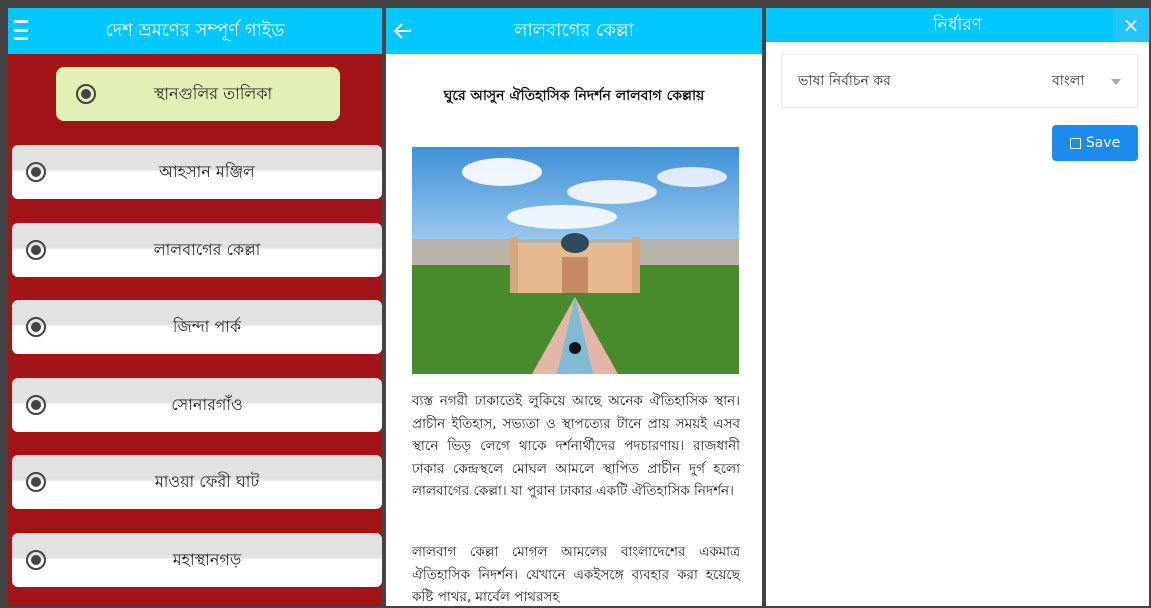 Image resolution: width=1151 pixels, height=608 pixels. I want to click on language-label: ভাষা নির্বাচন কর, so click(844, 81).